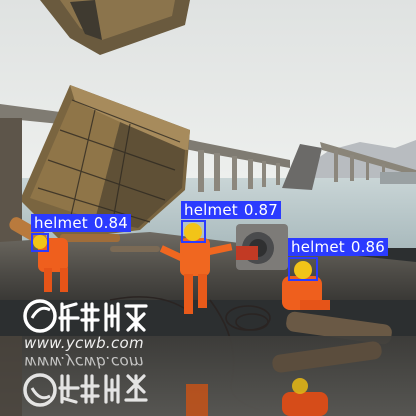 This screenshot has height=416, width=416. What do you see at coordinates (85, 390) in the screenshot?
I see `ycwb-logo-reflection` at bounding box center [85, 390].